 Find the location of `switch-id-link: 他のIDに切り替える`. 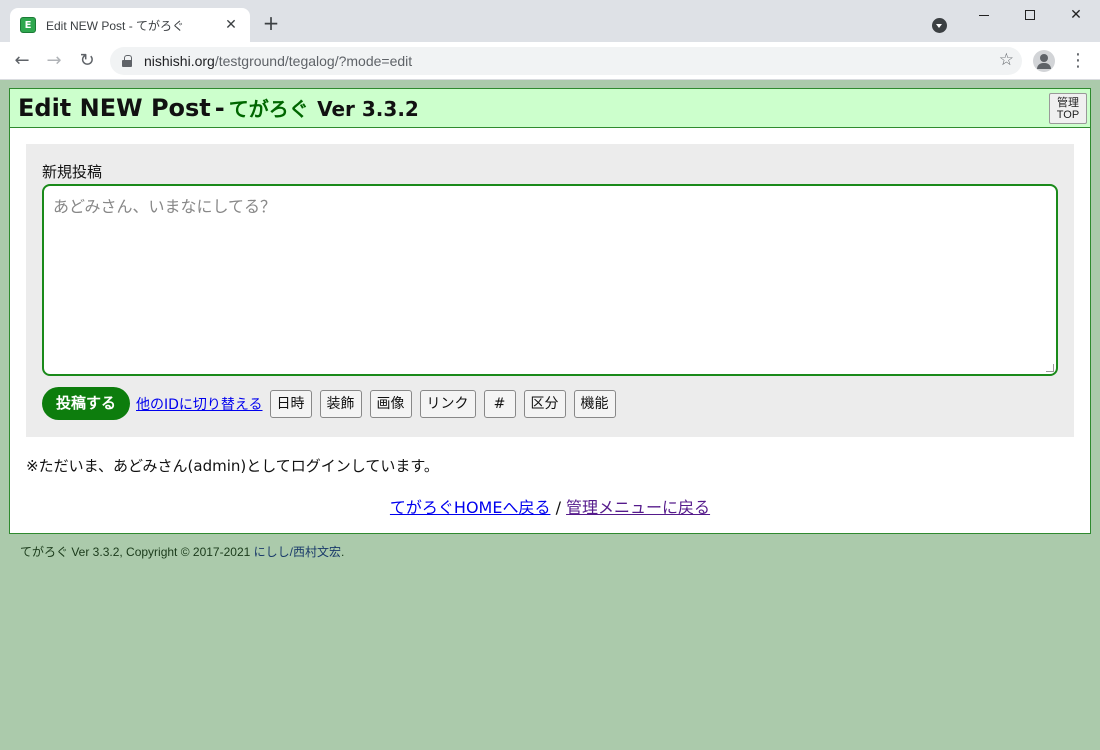

switch-id-link: 他のIDに切り替える is located at coordinates (199, 404).